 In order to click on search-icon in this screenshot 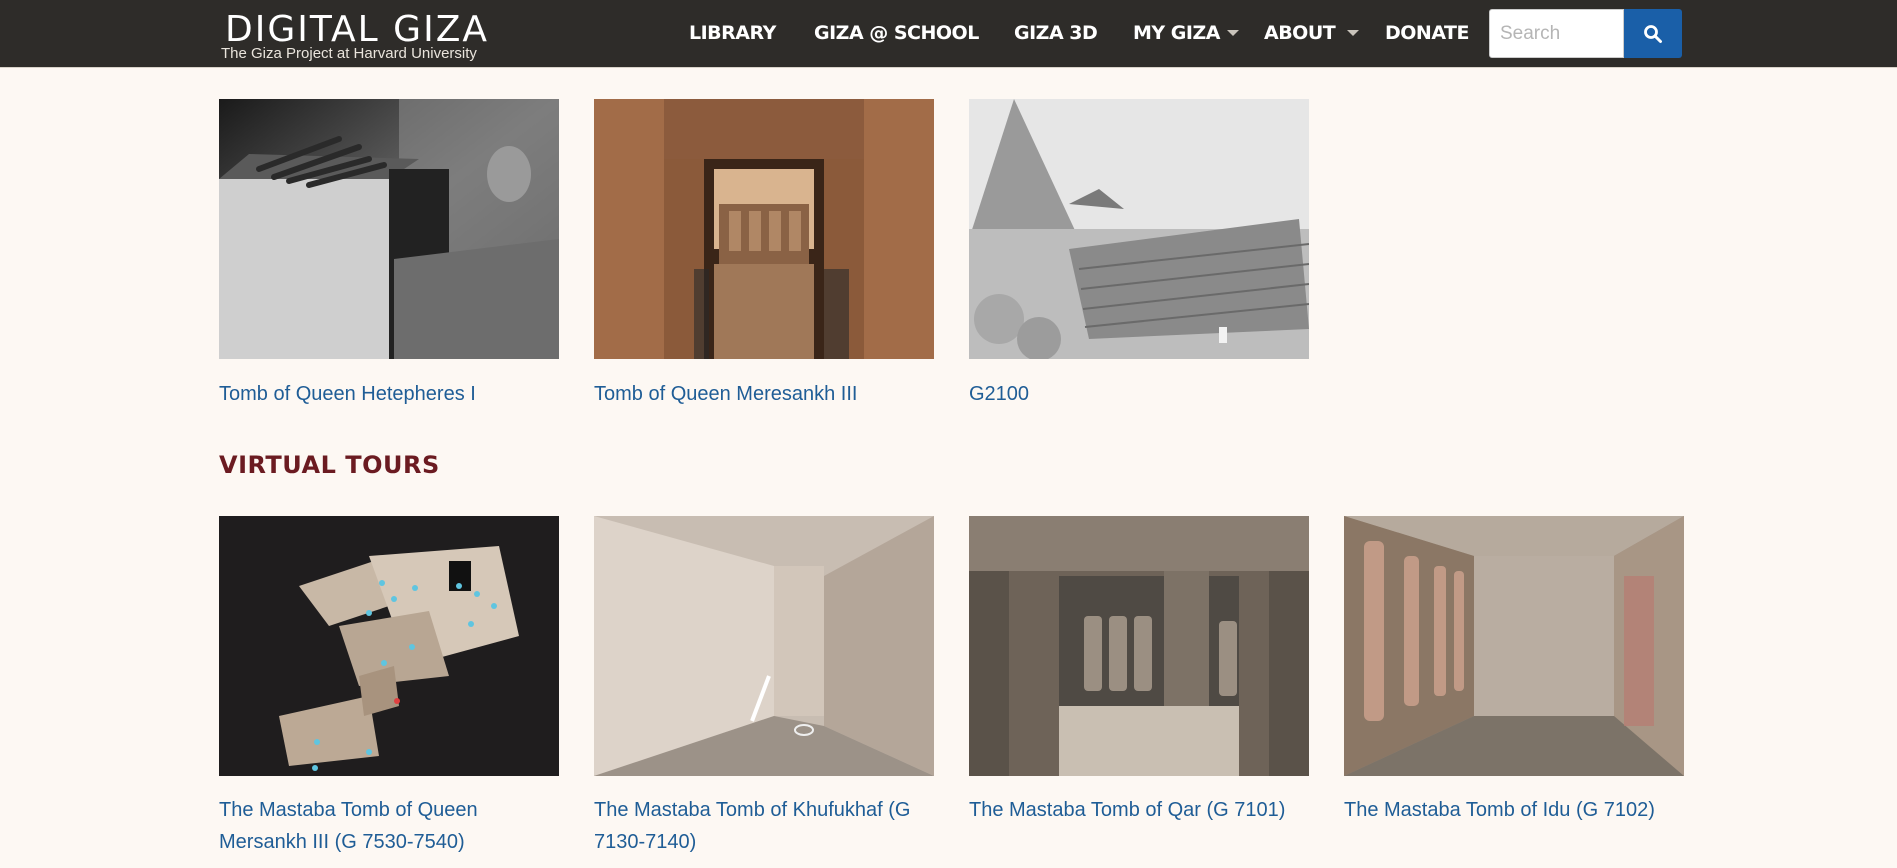, I will do `click(1653, 33)`.